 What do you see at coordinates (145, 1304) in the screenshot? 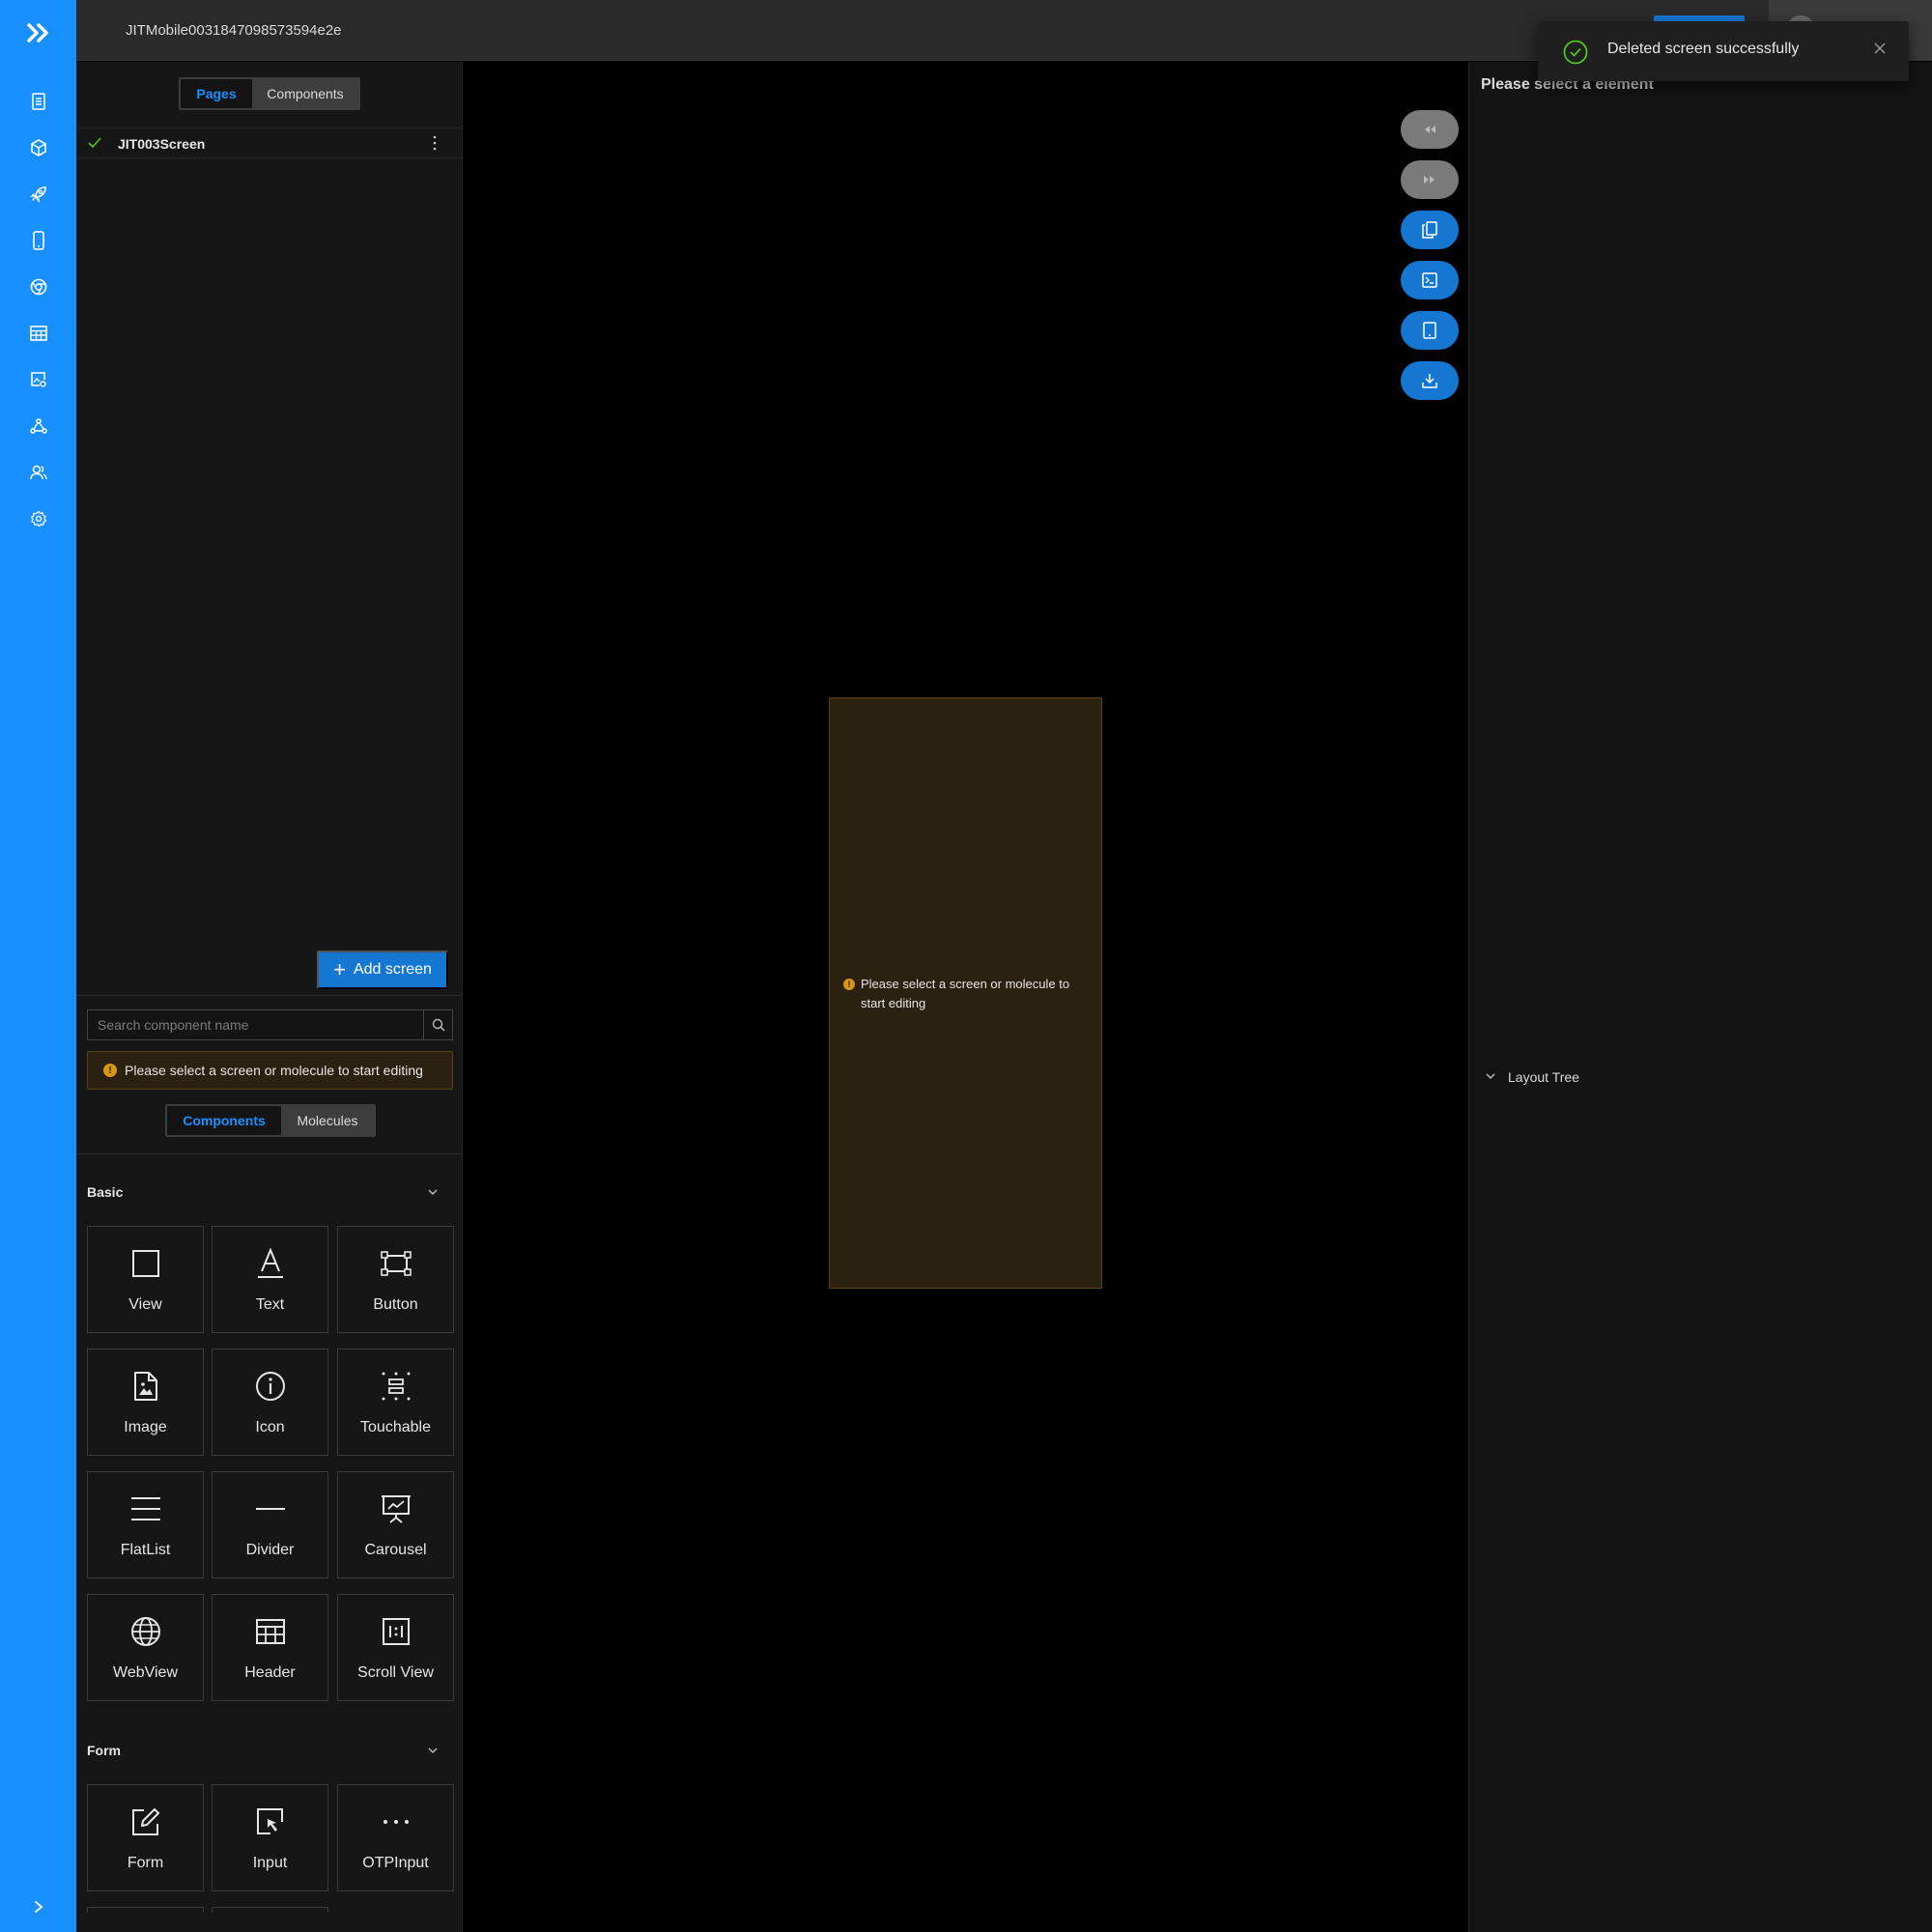
I see `component-label: View` at bounding box center [145, 1304].